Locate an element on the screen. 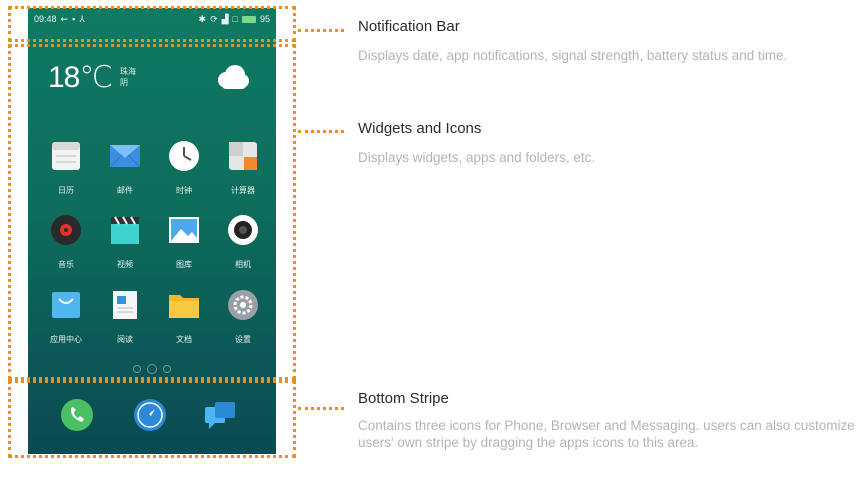 This screenshot has height=482, width=866. annotation-title: Bottom Stripe is located at coordinates (403, 398).